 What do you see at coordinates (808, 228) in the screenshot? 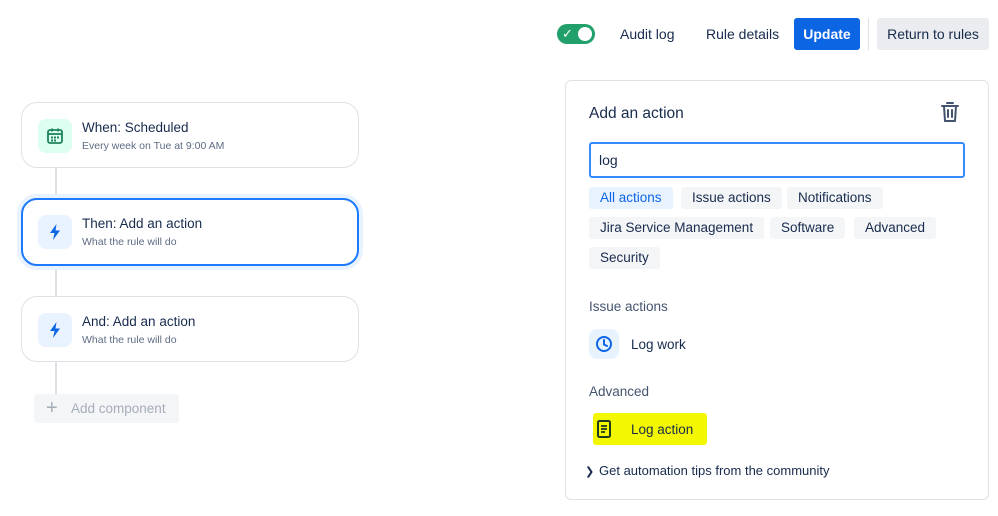
I see `filter-chip-software: Software` at bounding box center [808, 228].